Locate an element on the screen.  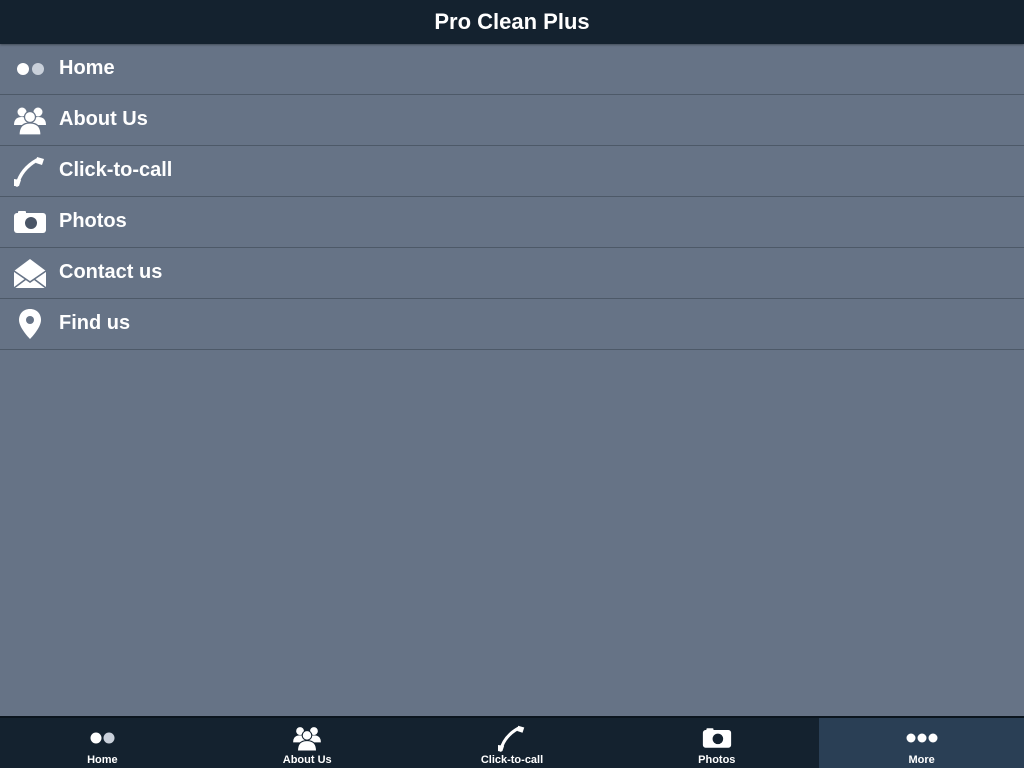
menu-item-contact-us: Contact us is located at coordinates (512, 273).